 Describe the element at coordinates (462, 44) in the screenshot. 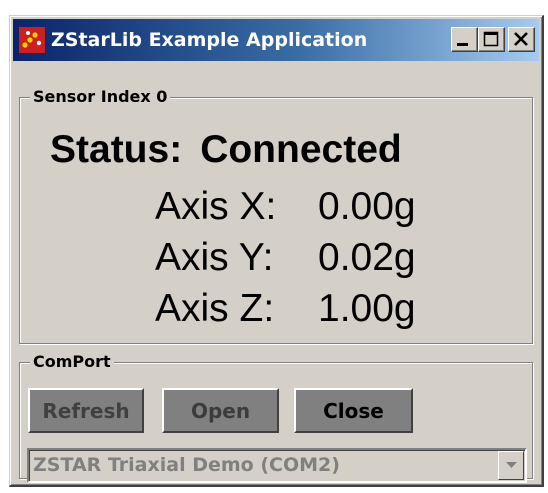

I see `minimize-icon` at that location.